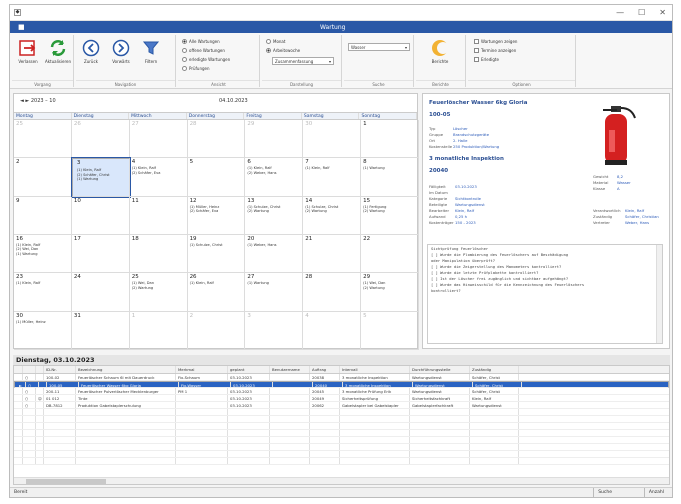 The image size is (681, 504). Describe the element at coordinates (332, 139) in the screenshot. I see `calendar-day-cell: 30` at that location.